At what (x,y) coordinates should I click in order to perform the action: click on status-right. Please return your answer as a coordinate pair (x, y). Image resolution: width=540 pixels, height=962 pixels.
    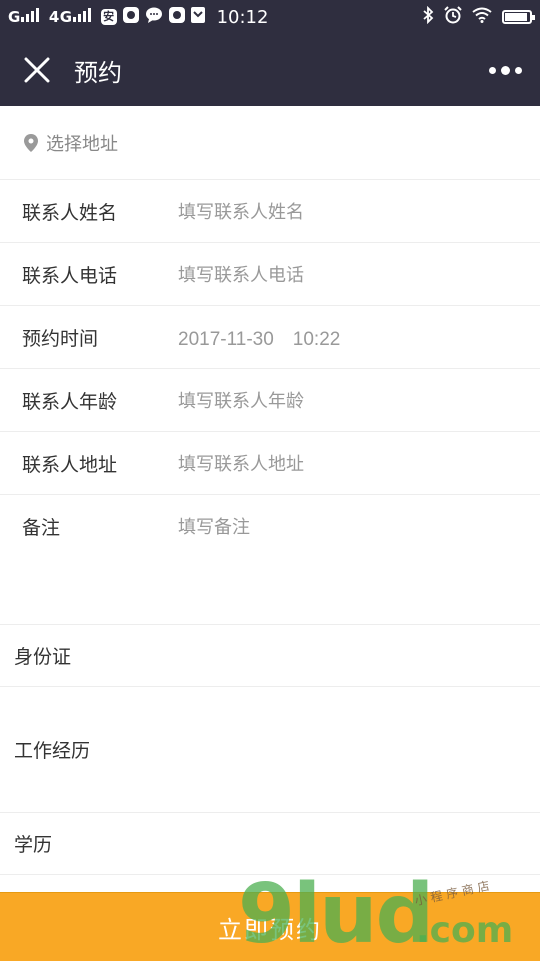
    Looking at the image, I should click on (478, 17).